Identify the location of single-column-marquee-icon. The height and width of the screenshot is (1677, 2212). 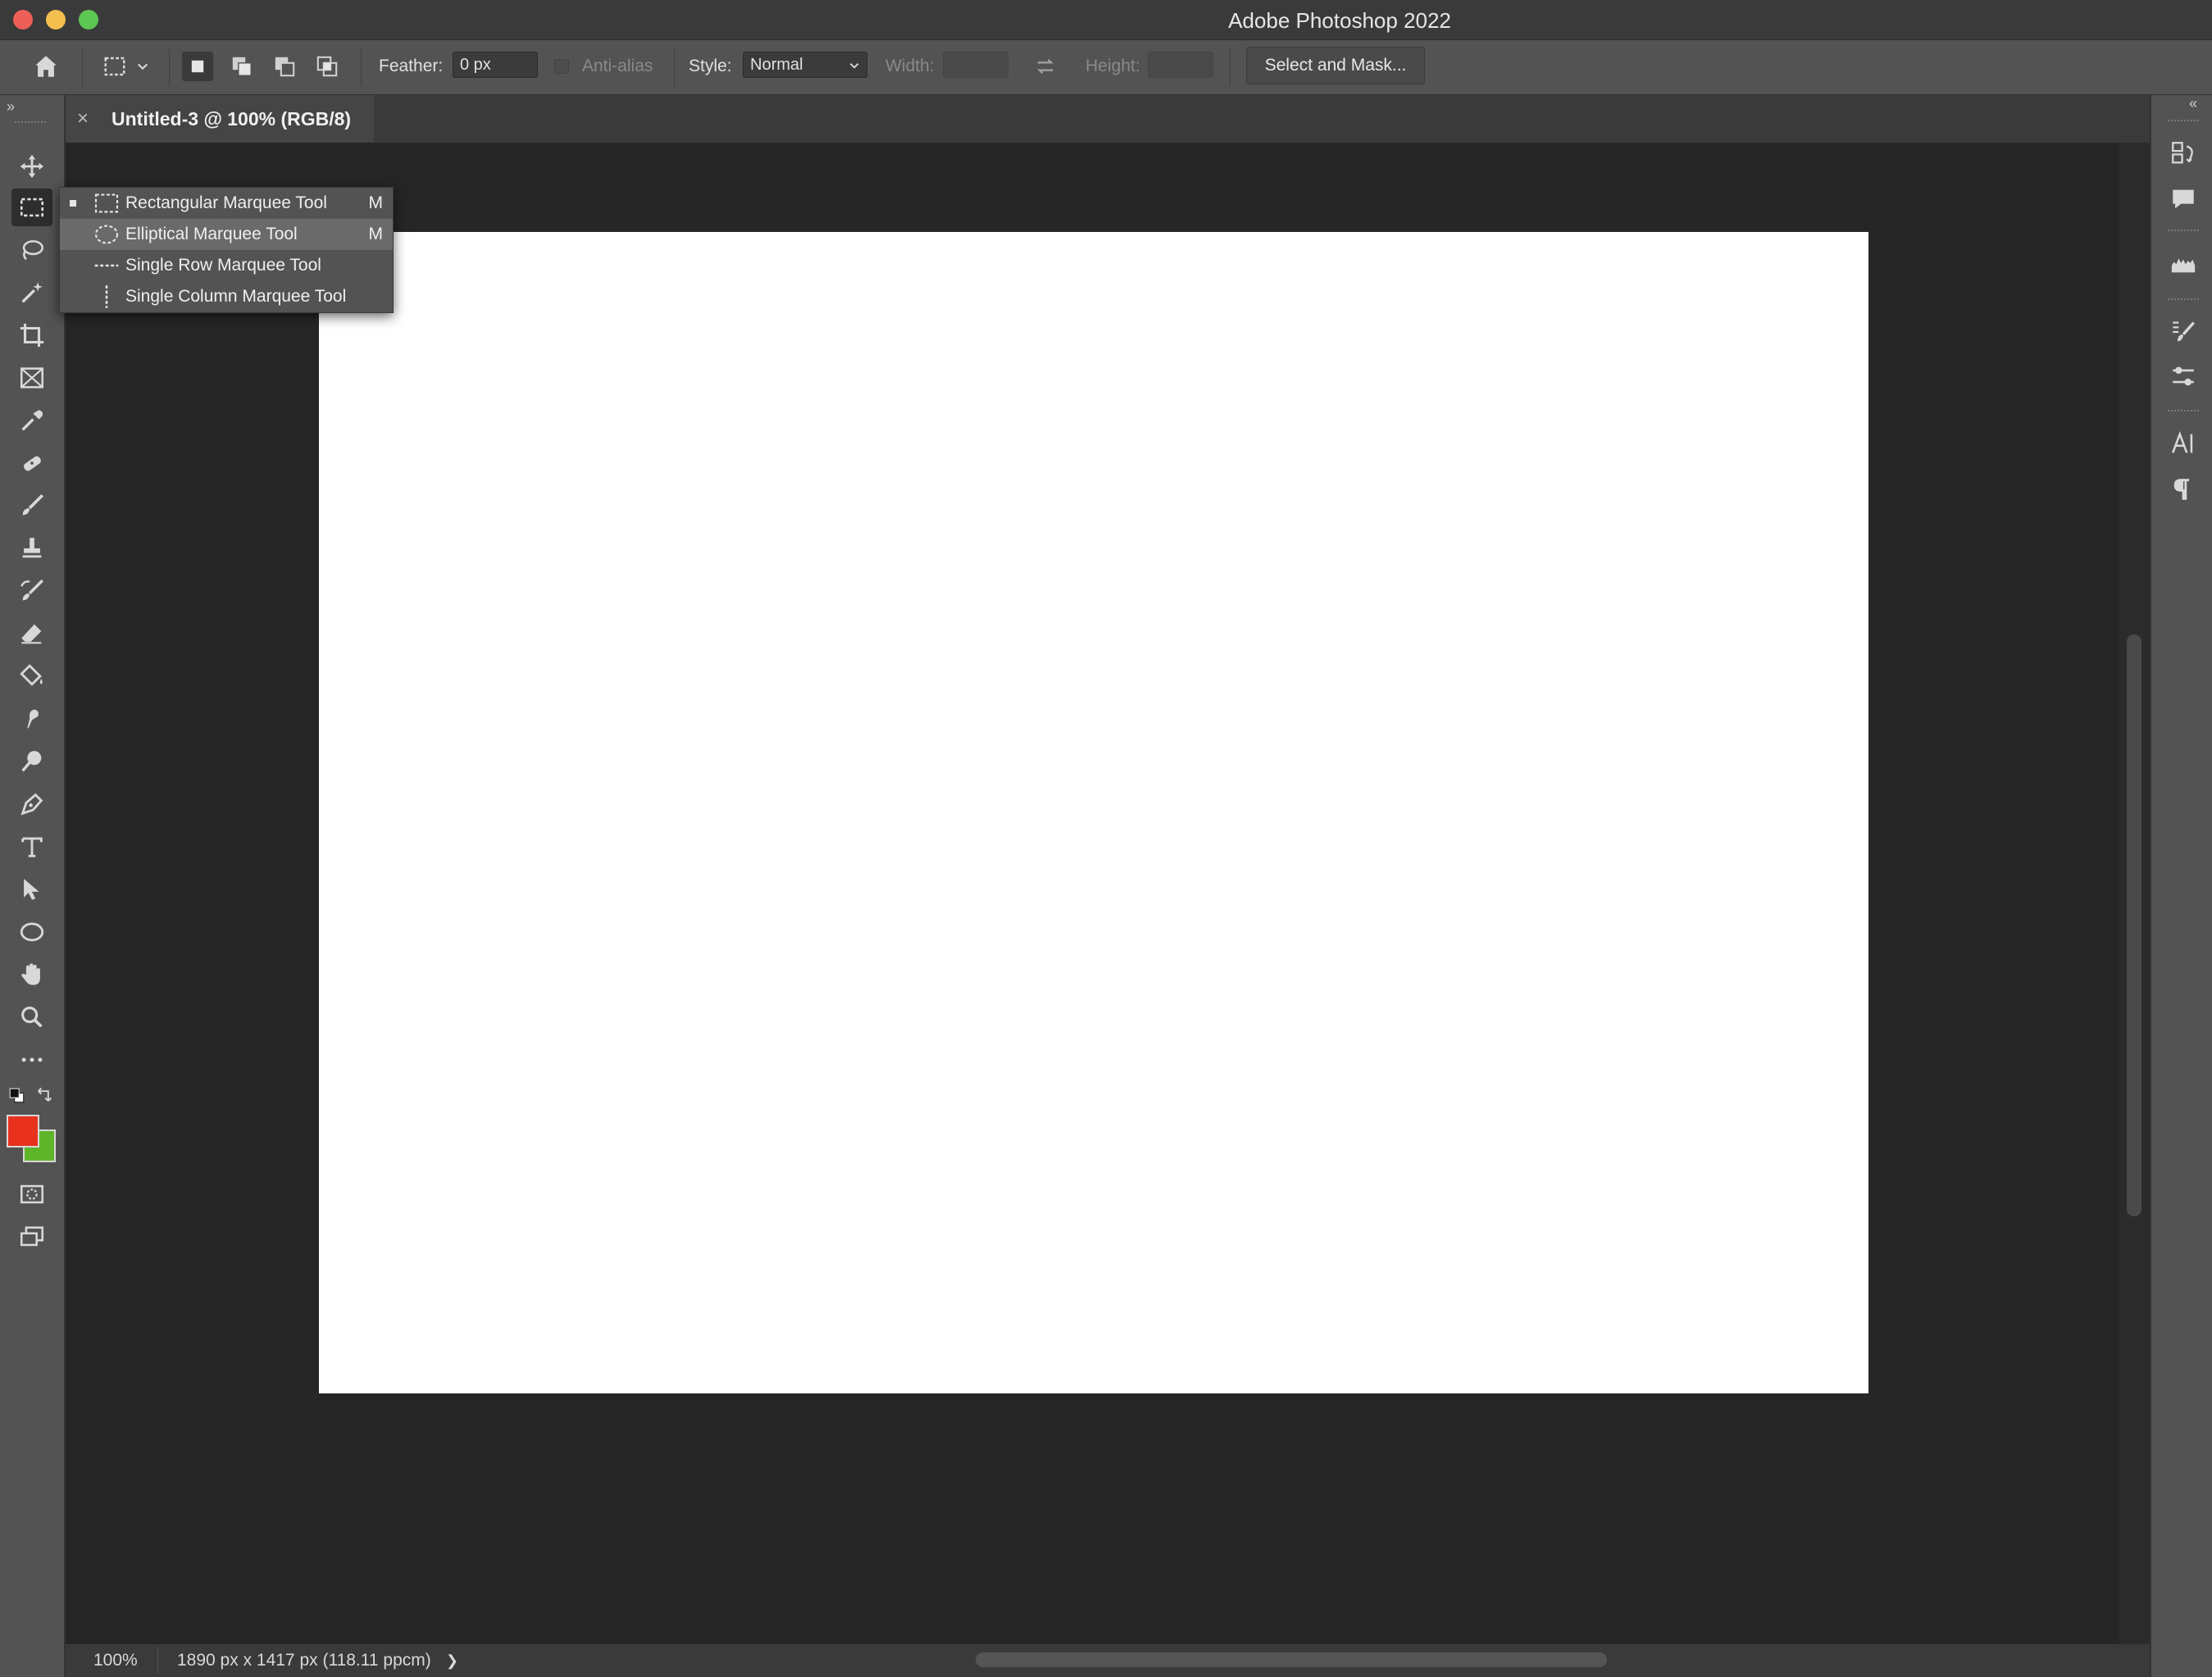
(107, 296).